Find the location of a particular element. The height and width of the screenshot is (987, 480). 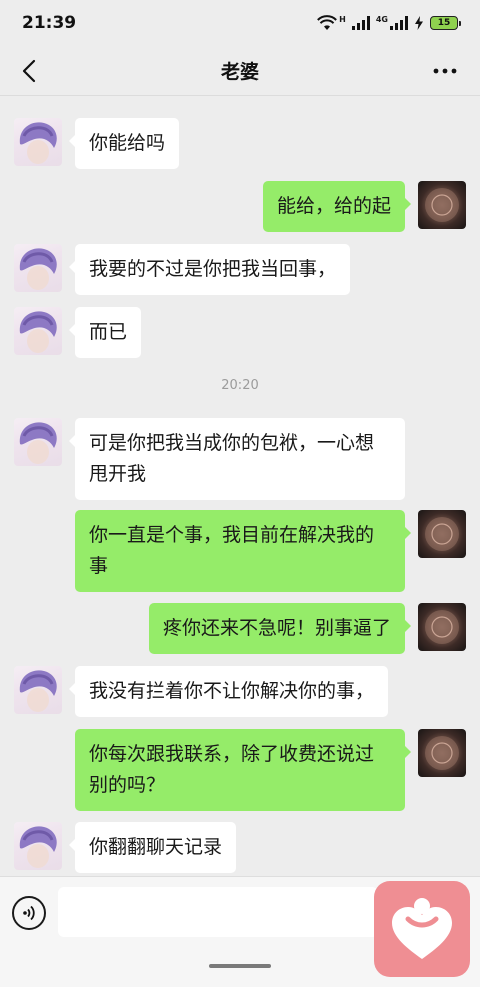

chevron-left-icon is located at coordinates (29, 71).